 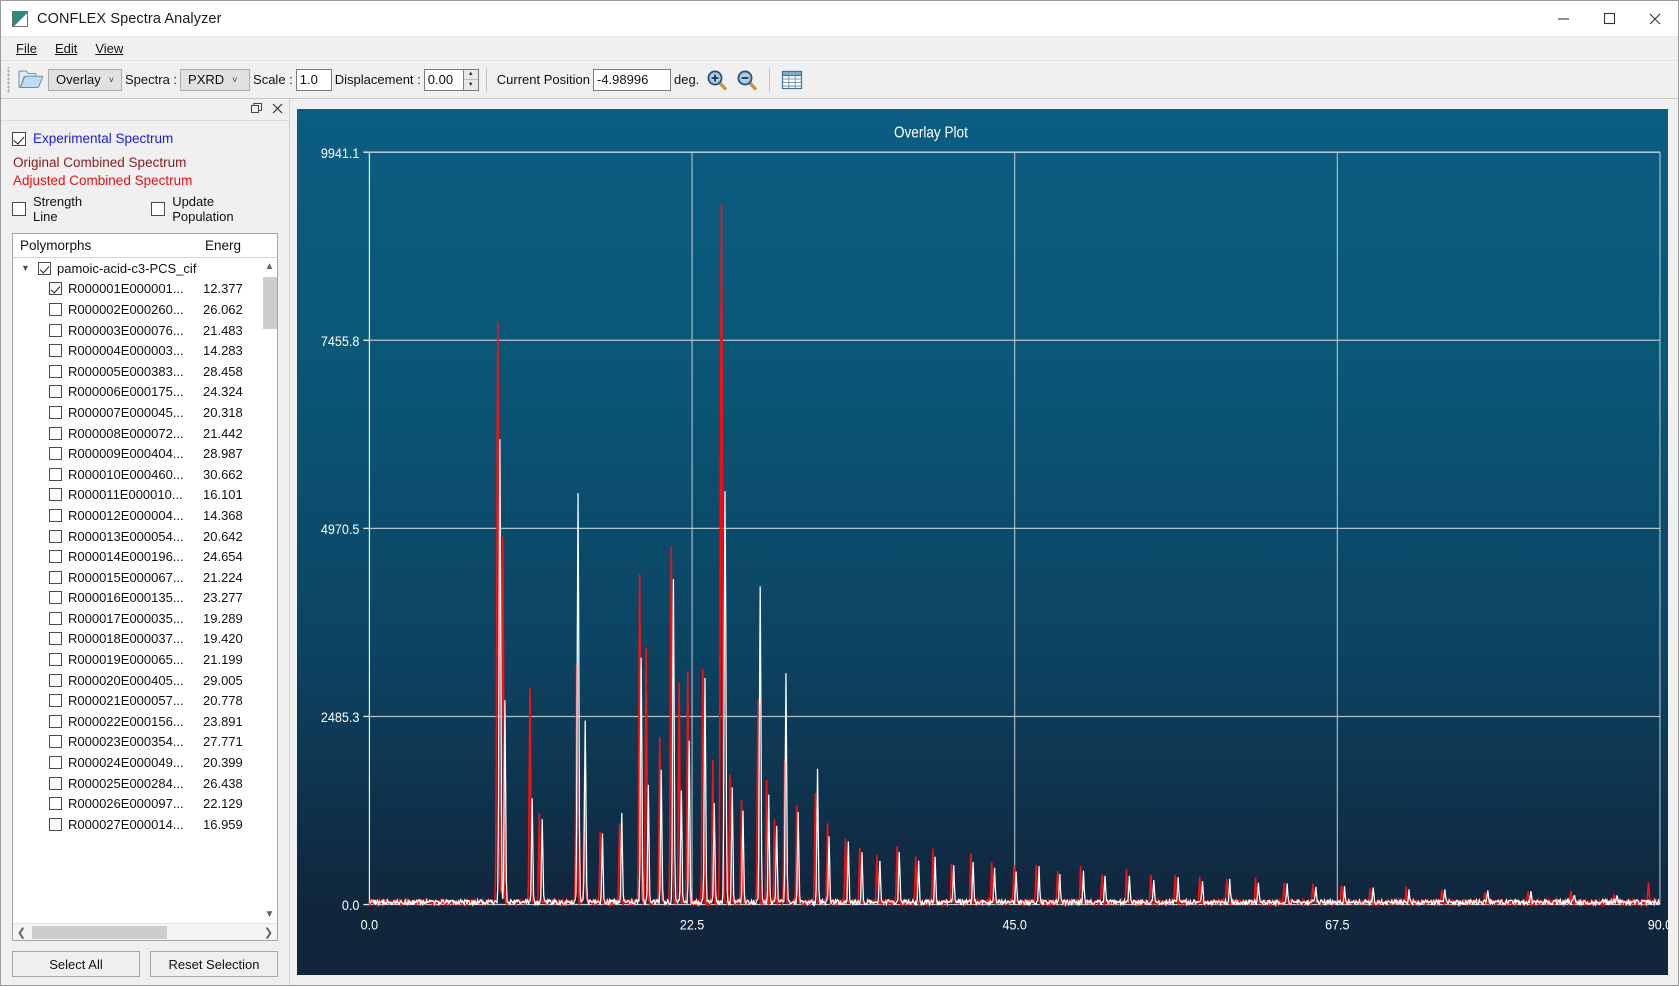 I want to click on tree-row: R000014E000196... 24.654, so click(x=145, y=556).